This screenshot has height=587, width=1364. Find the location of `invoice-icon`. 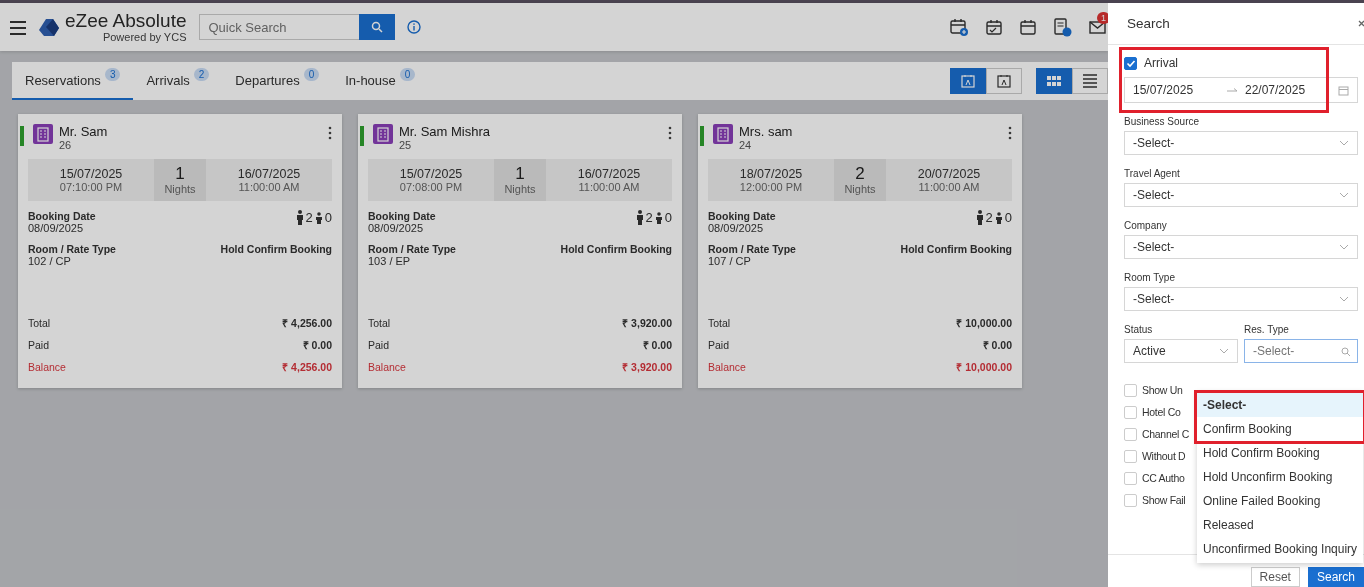

invoice-icon is located at coordinates (1063, 27).